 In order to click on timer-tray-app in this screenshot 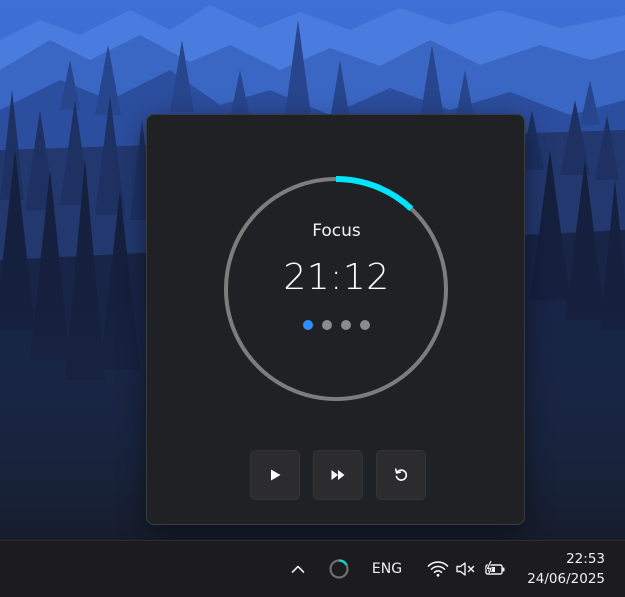, I will do `click(339, 569)`.